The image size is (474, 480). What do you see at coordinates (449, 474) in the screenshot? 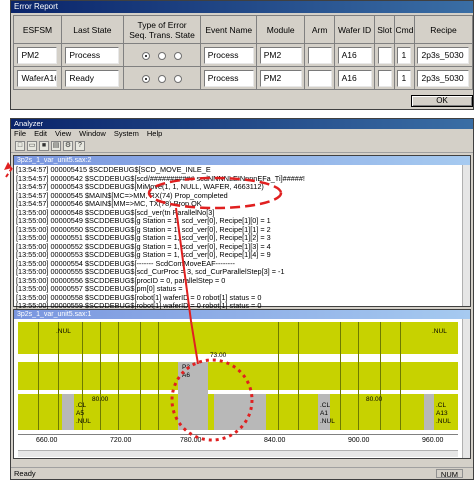
I see `num-lock-indicator: NUM` at bounding box center [449, 474].